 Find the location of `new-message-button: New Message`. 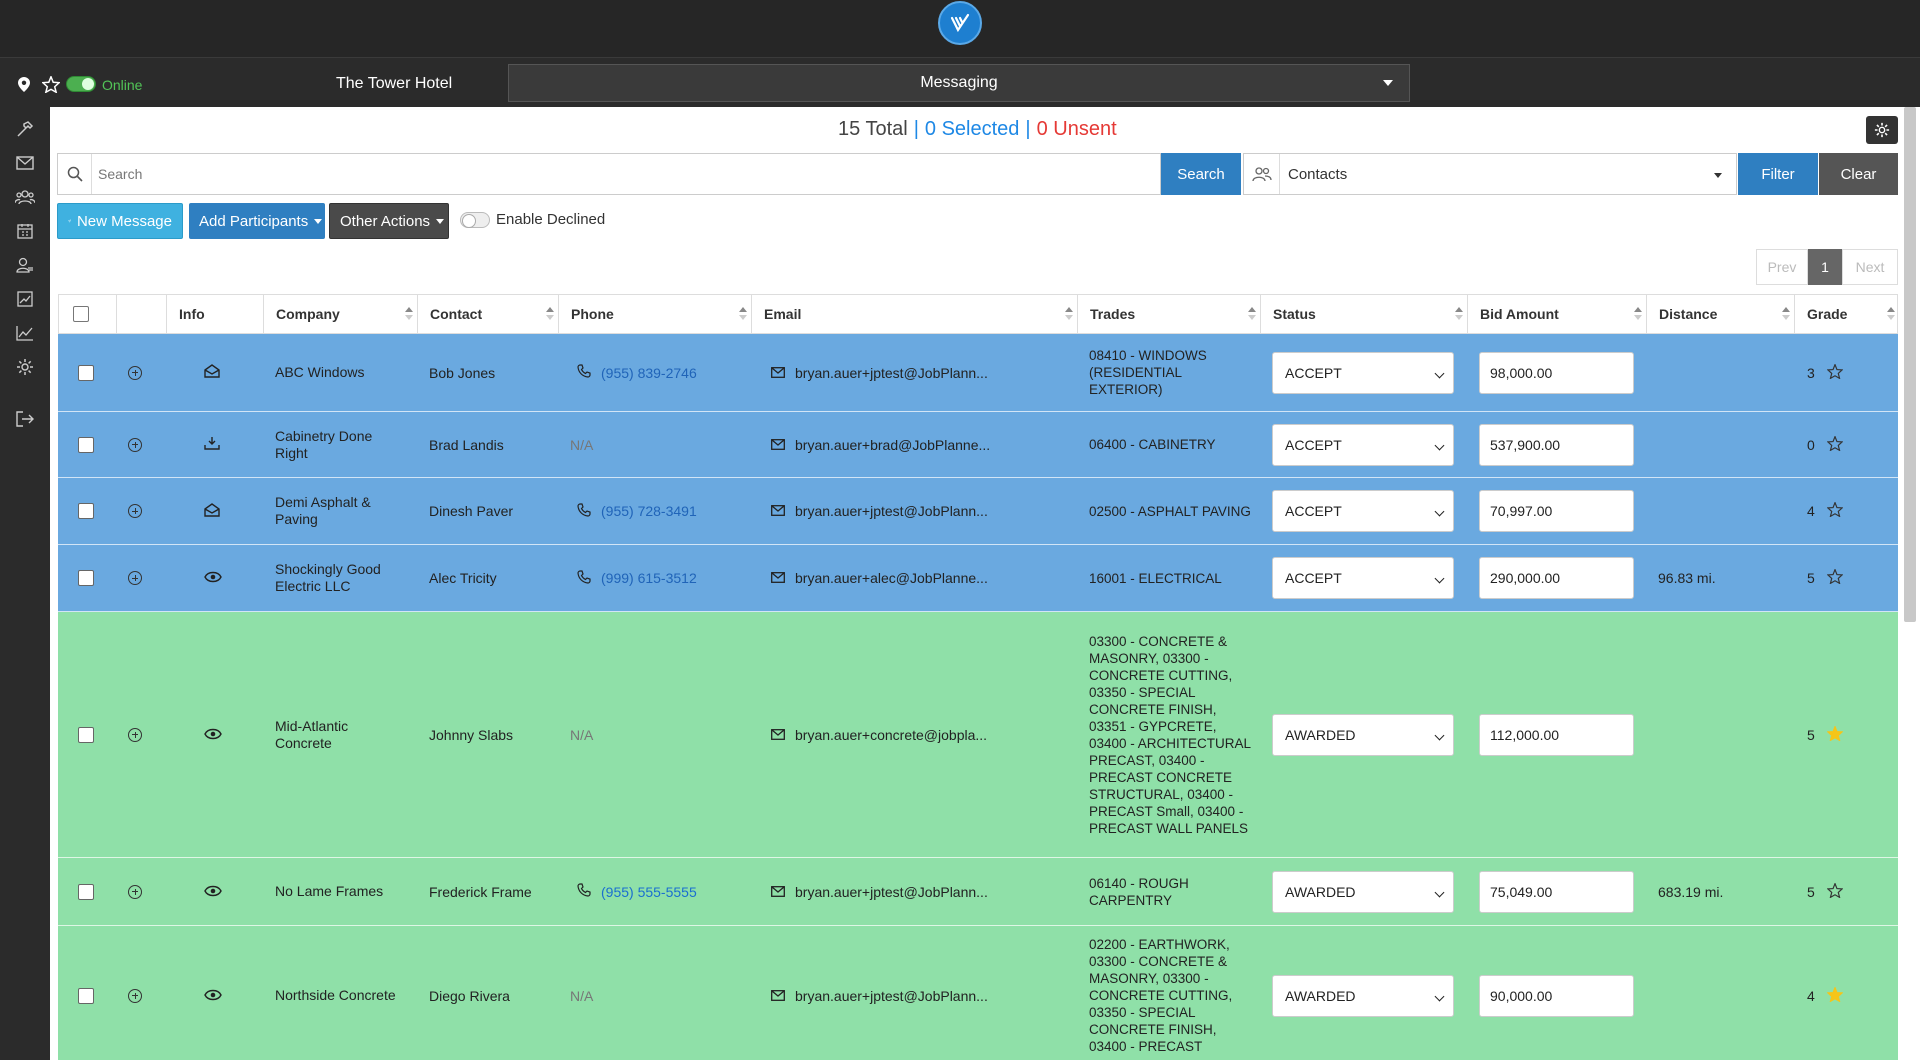

new-message-button: New Message is located at coordinates (120, 221).